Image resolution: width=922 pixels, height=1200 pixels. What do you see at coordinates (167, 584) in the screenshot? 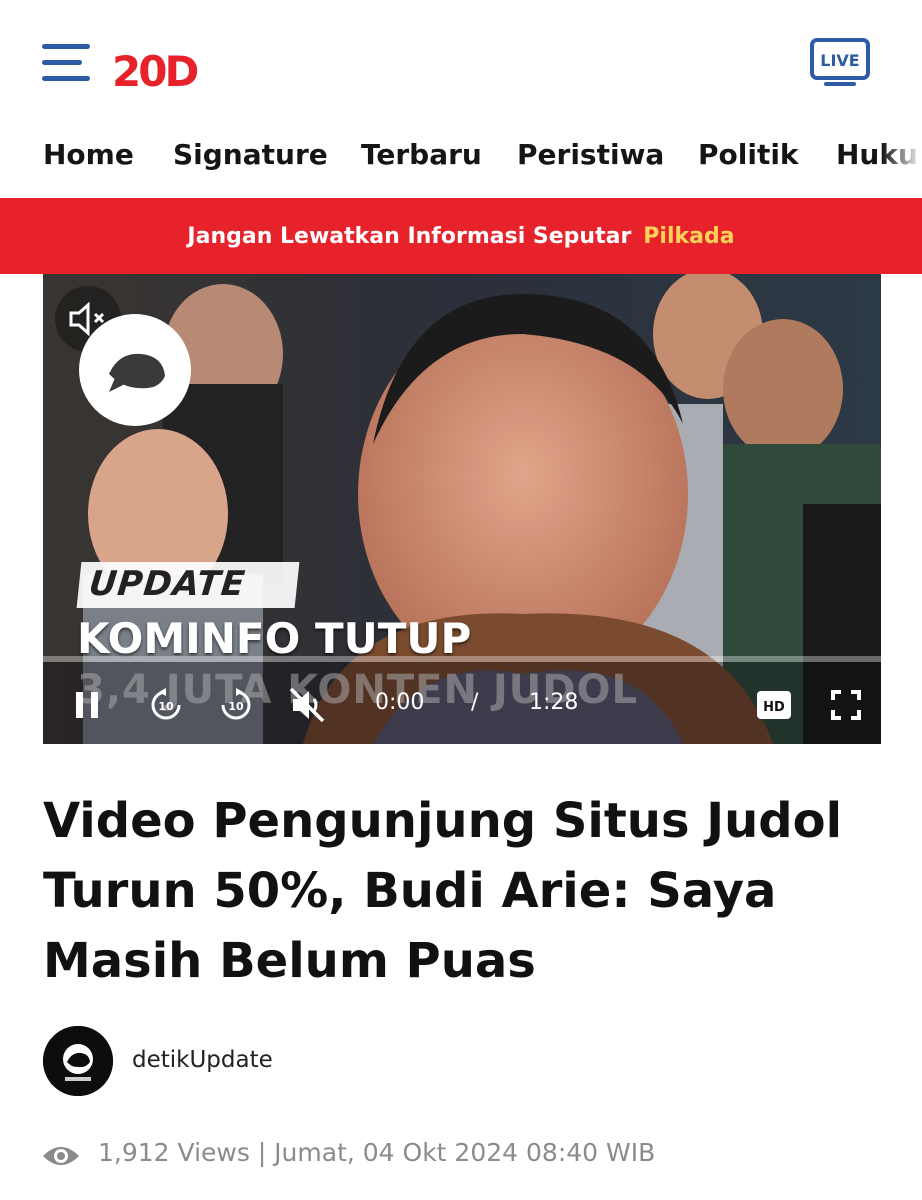
I see `update-tag-label: UPDATE` at bounding box center [167, 584].